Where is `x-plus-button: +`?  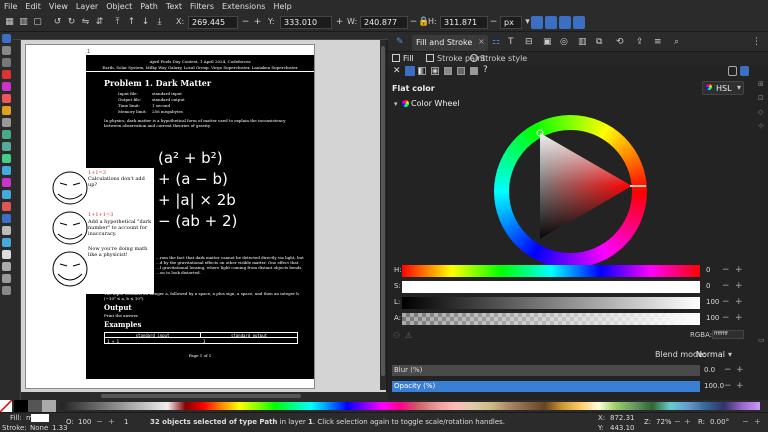
x-plus-button: + is located at coordinates (257, 22).